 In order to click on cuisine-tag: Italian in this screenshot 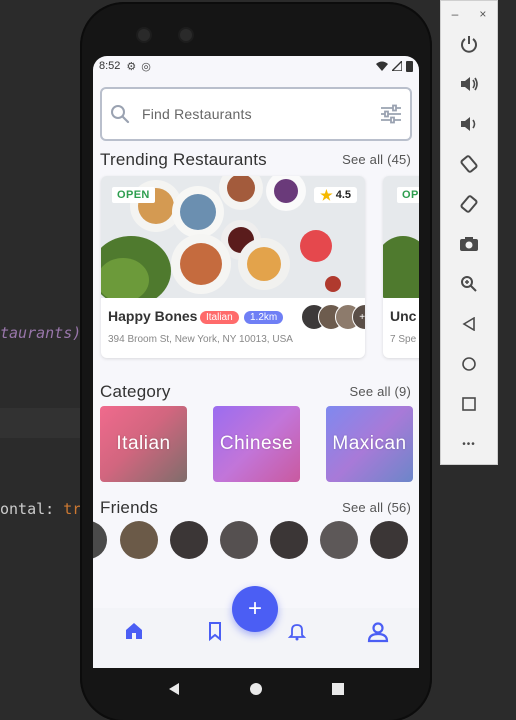, I will do `click(219, 317)`.